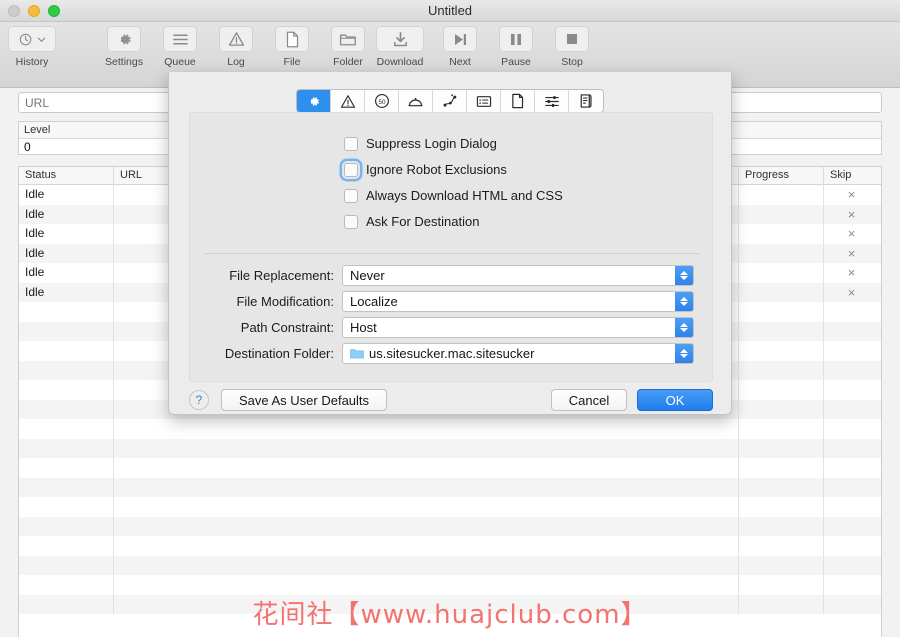 This screenshot has width=900, height=637. I want to click on clock-history-icon, so click(26, 39).